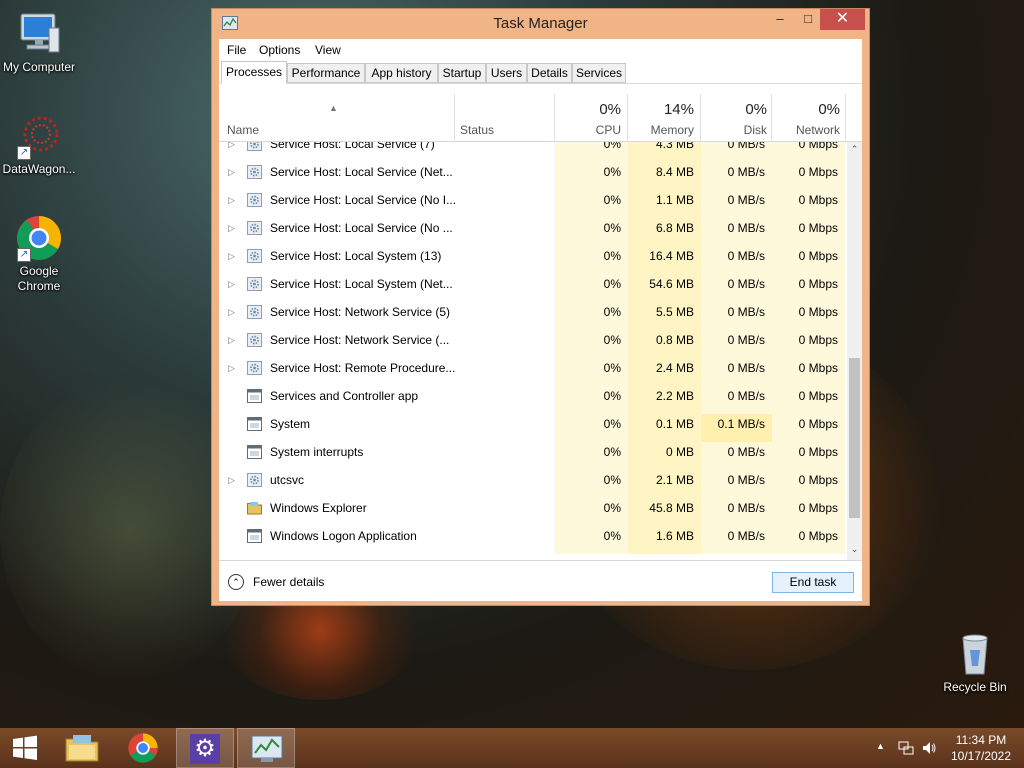  I want to click on menu-file: File, so click(236, 50).